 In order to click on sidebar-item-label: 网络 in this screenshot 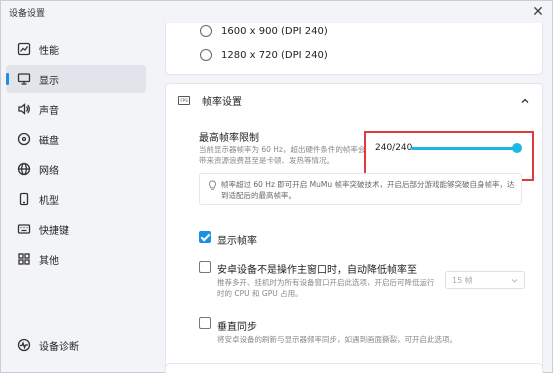, I will do `click(49, 171)`.